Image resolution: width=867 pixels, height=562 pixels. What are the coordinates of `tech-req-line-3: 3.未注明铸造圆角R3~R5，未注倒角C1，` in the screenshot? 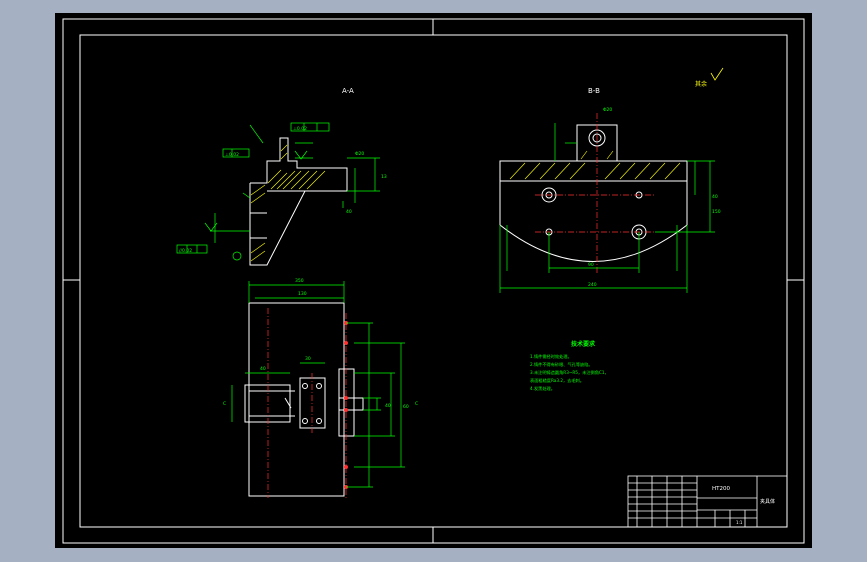 It's located at (569, 372).